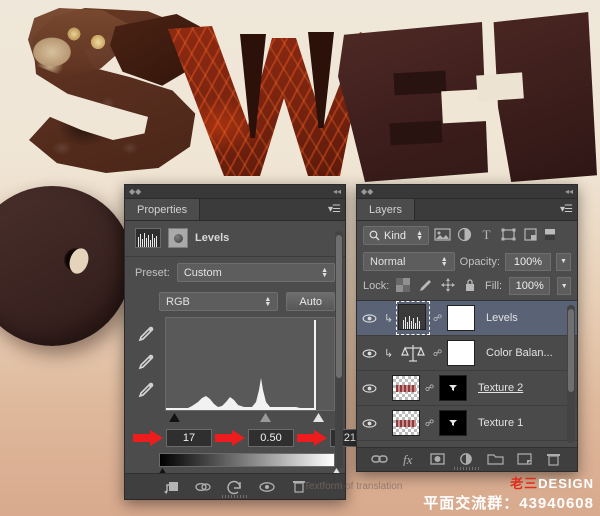 The height and width of the screenshot is (516, 600). I want to click on preset-value: Custom, so click(202, 272).